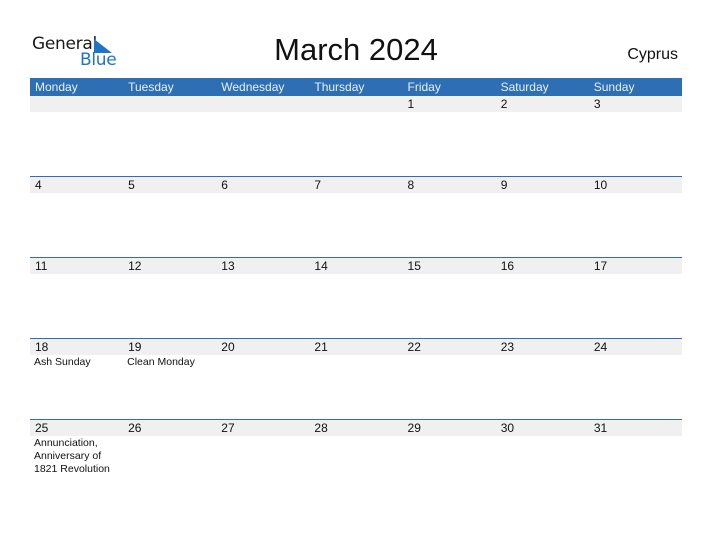 The height and width of the screenshot is (550, 712). Describe the element at coordinates (228, 428) in the screenshot. I see `day-number: 27` at that location.